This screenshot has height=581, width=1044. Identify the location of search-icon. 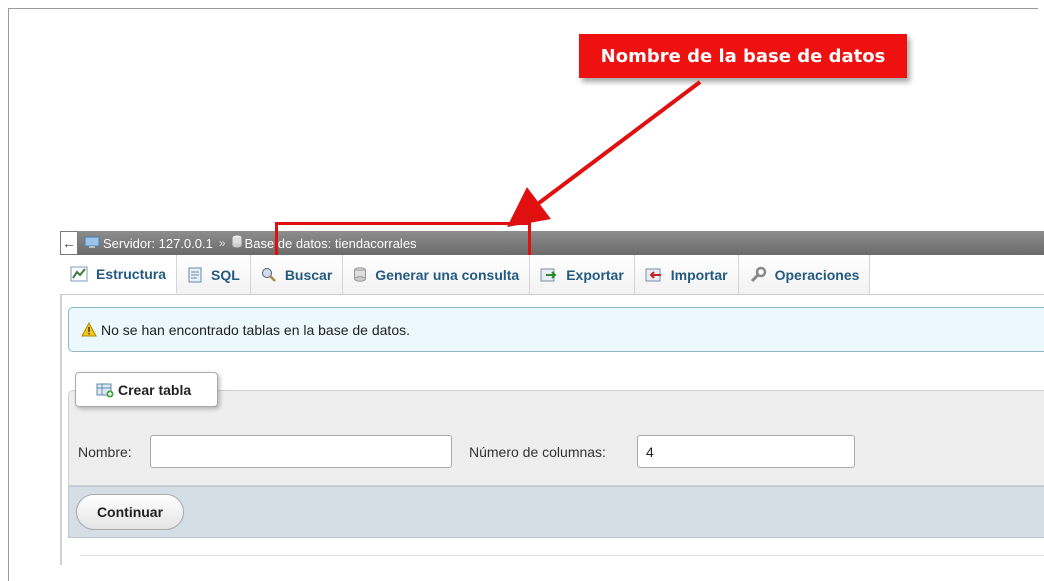
(269, 275).